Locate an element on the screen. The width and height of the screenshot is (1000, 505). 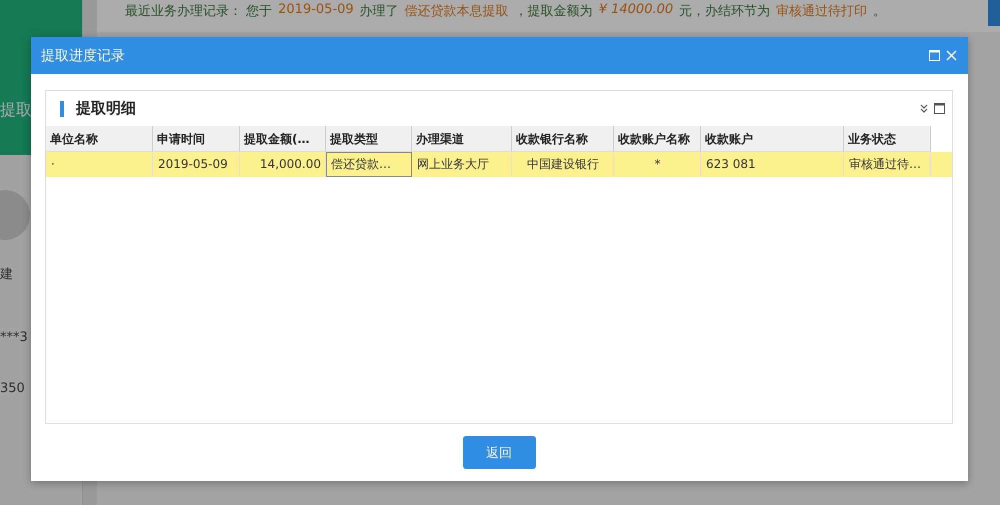
table-cell: * is located at coordinates (657, 164).